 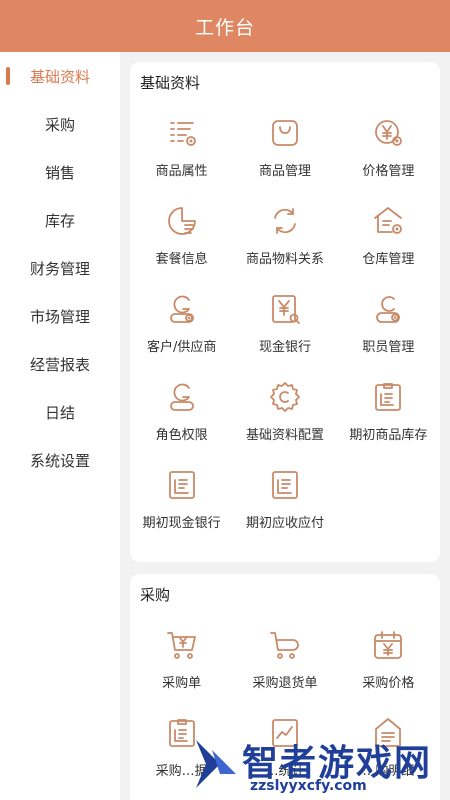 I want to click on sidebar-item-label: 市场管理, so click(x=59, y=316).